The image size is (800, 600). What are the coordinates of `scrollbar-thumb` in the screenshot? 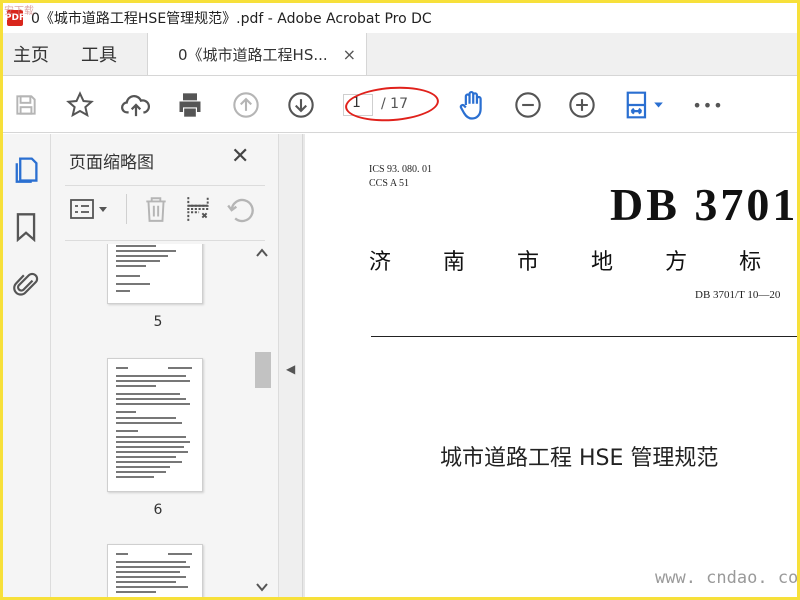 It's located at (263, 370).